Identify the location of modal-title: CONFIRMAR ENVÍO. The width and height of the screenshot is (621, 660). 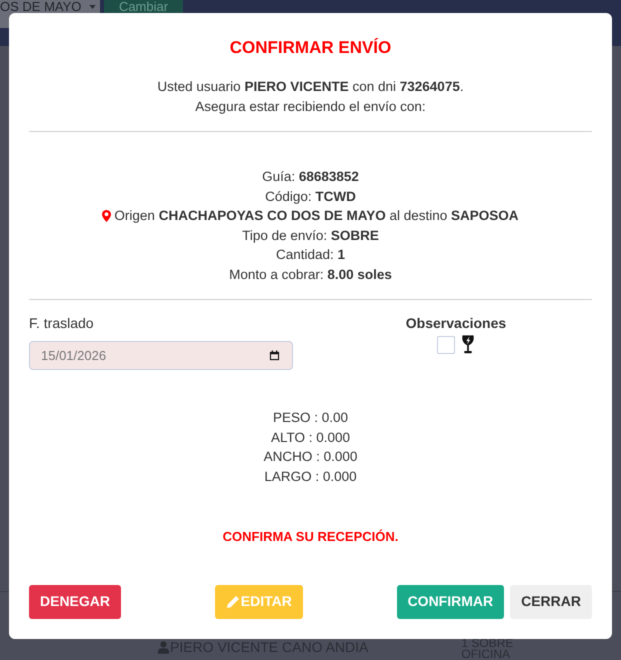
(311, 48).